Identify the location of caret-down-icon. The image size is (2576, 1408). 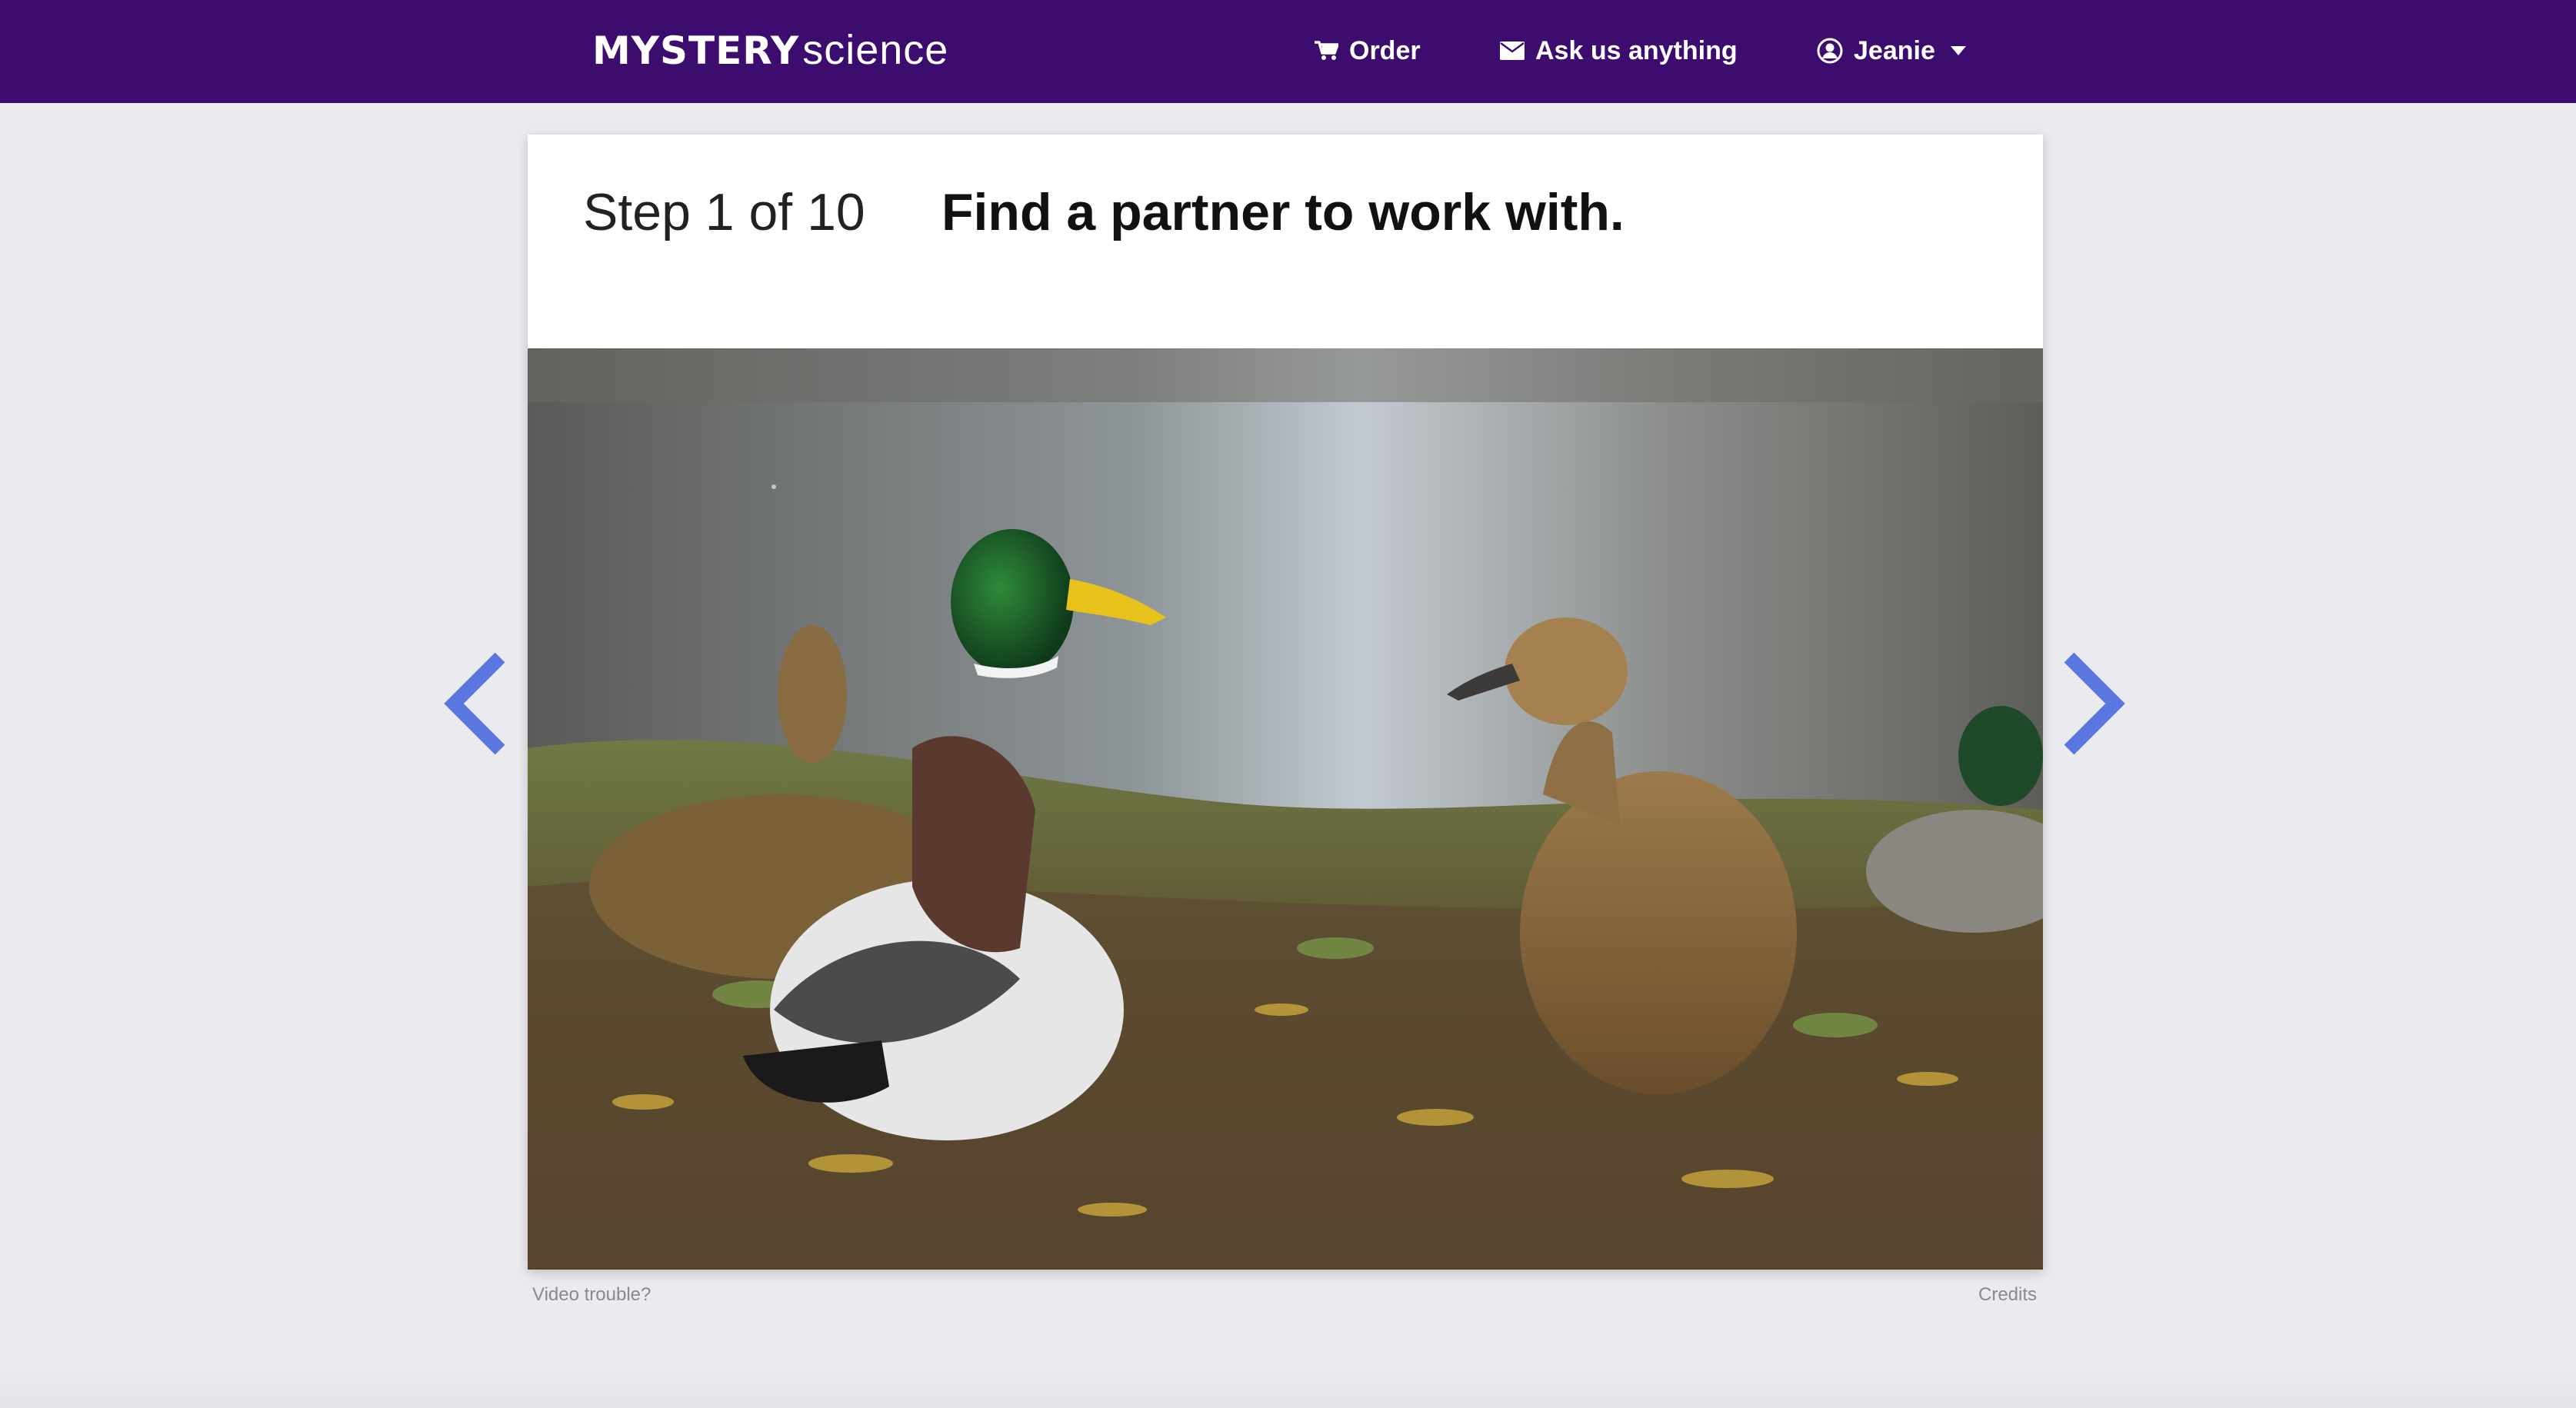
(1958, 50).